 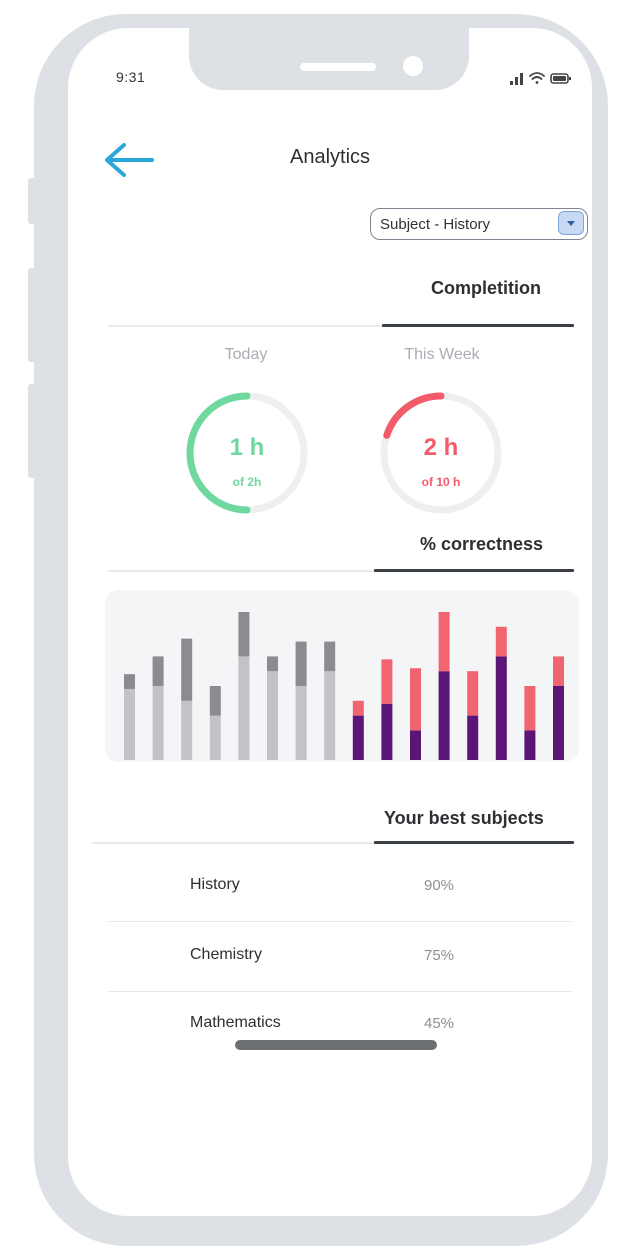 What do you see at coordinates (414, 415) in the screenshot?
I see `week-progress-arc` at bounding box center [414, 415].